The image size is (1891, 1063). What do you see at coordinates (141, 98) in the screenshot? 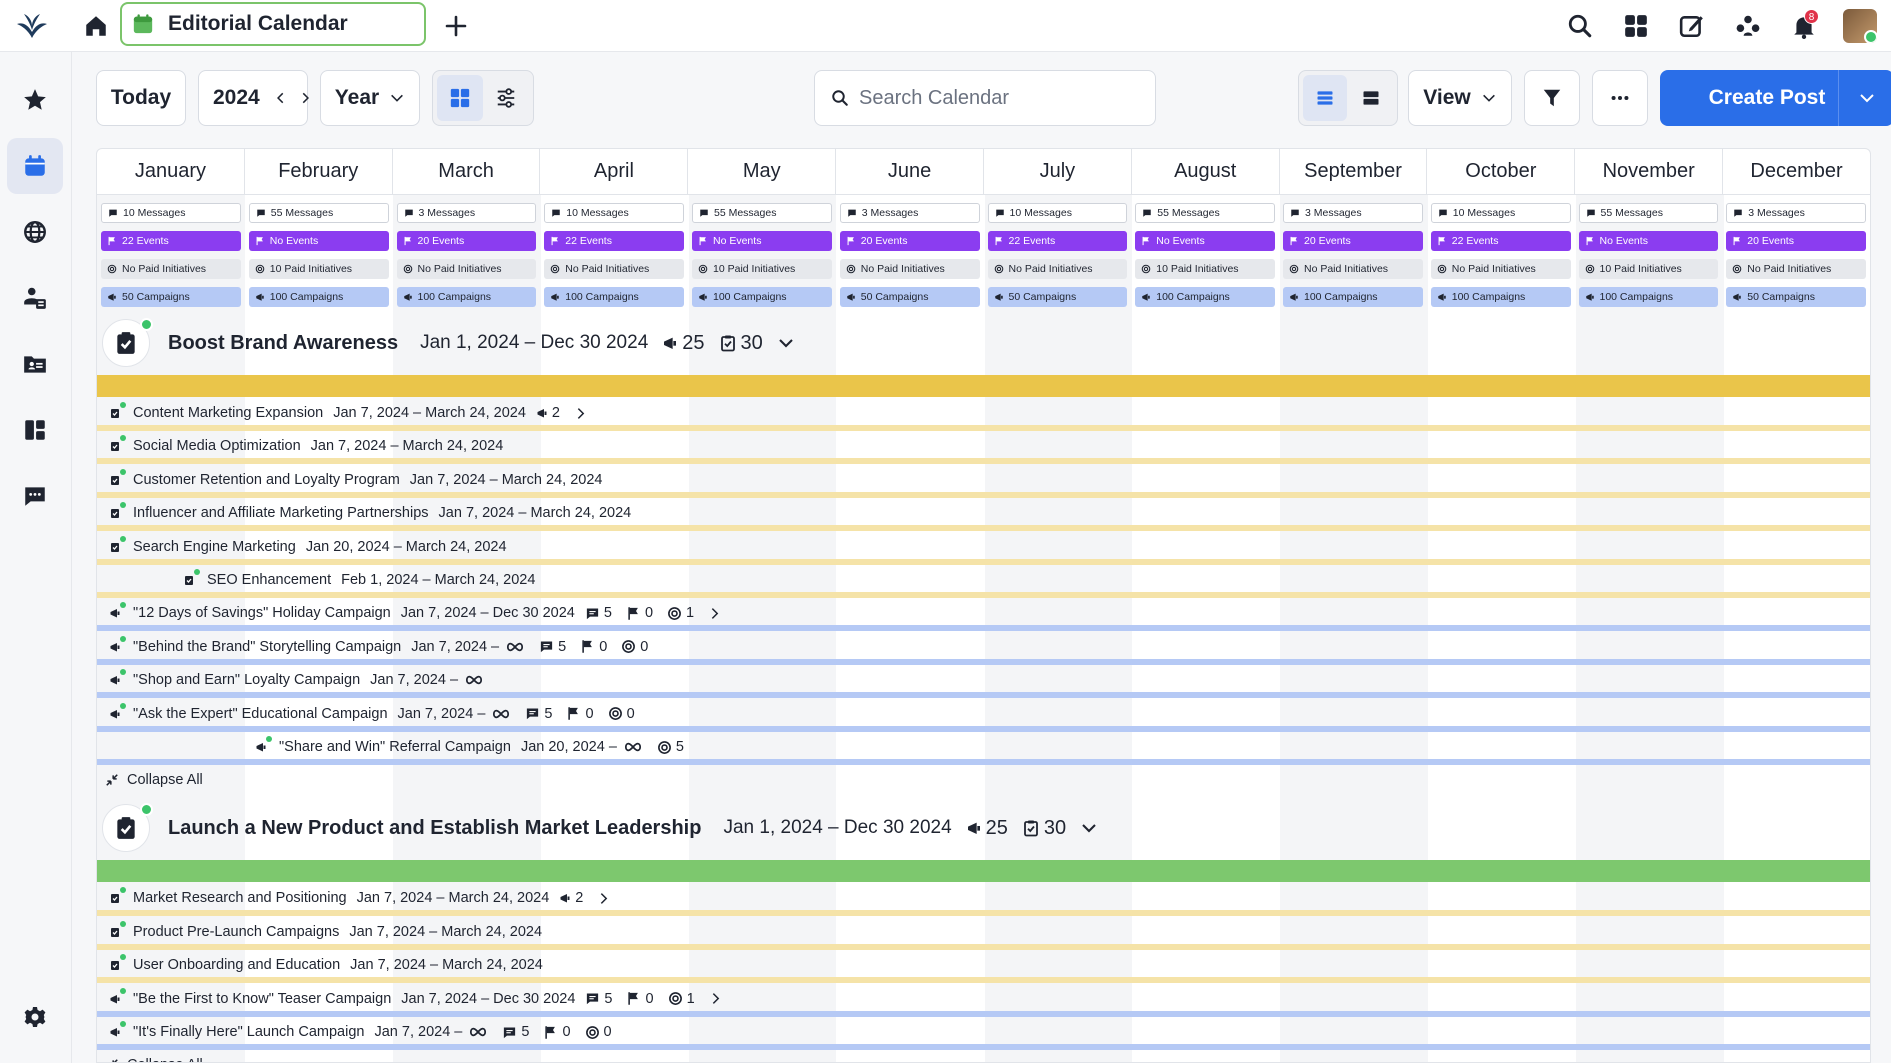
I see `today-button: Today` at bounding box center [141, 98].